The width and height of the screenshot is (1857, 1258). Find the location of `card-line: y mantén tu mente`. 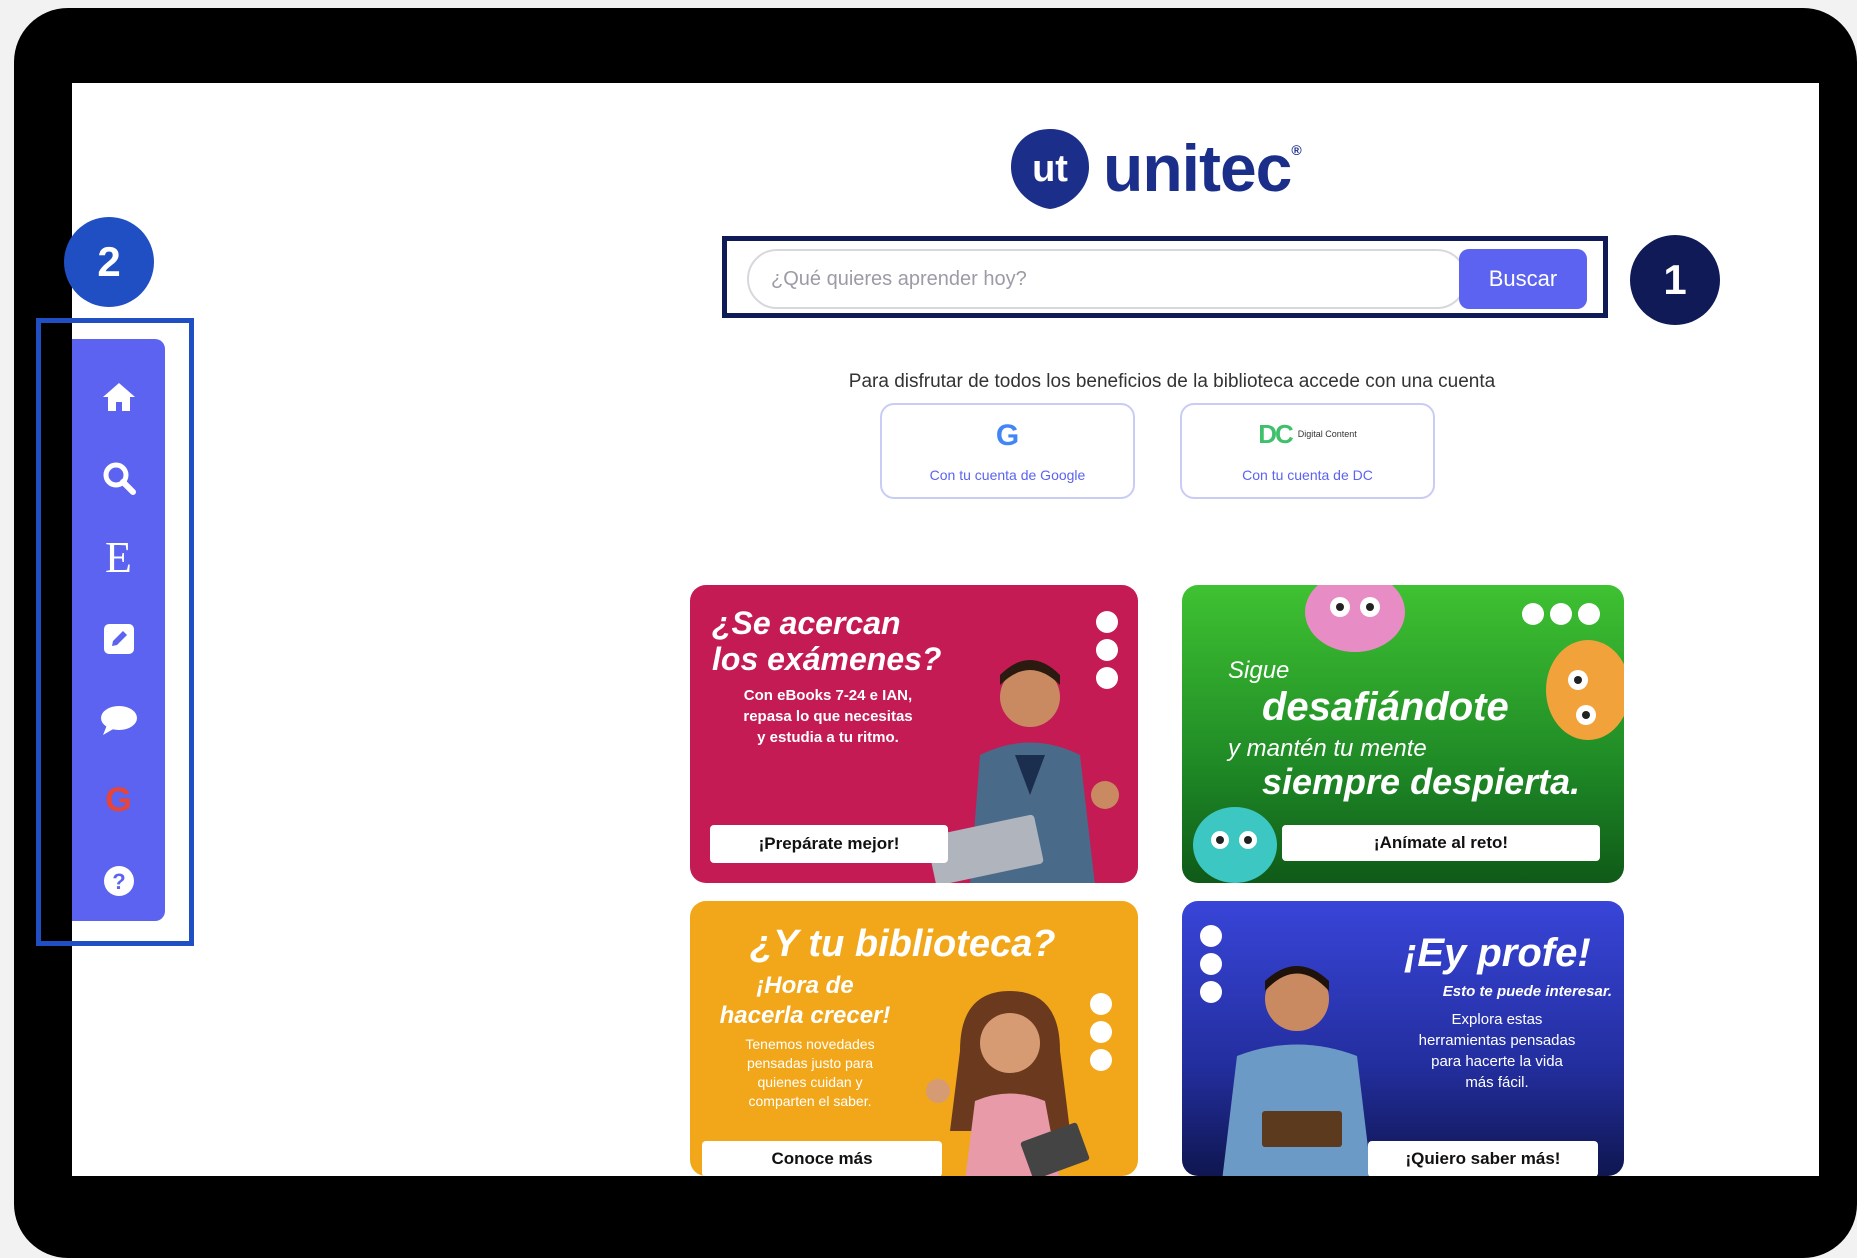

card-line: y mantén tu mente is located at coordinates (1327, 748).